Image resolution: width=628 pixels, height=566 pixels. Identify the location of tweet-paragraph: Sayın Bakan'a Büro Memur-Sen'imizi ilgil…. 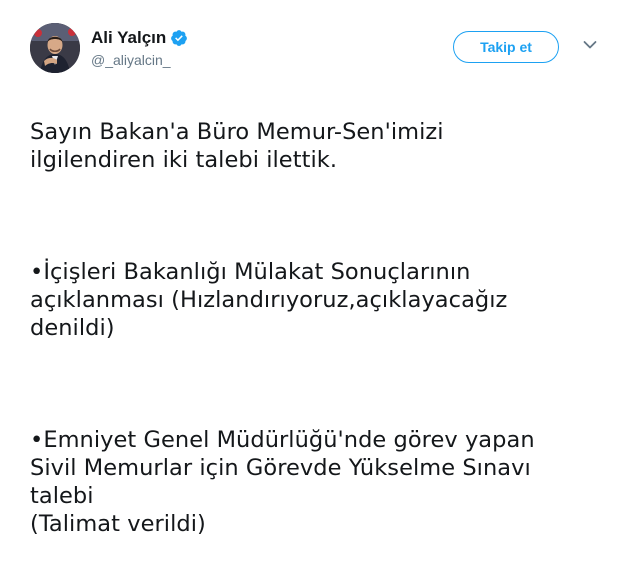
(237, 146).